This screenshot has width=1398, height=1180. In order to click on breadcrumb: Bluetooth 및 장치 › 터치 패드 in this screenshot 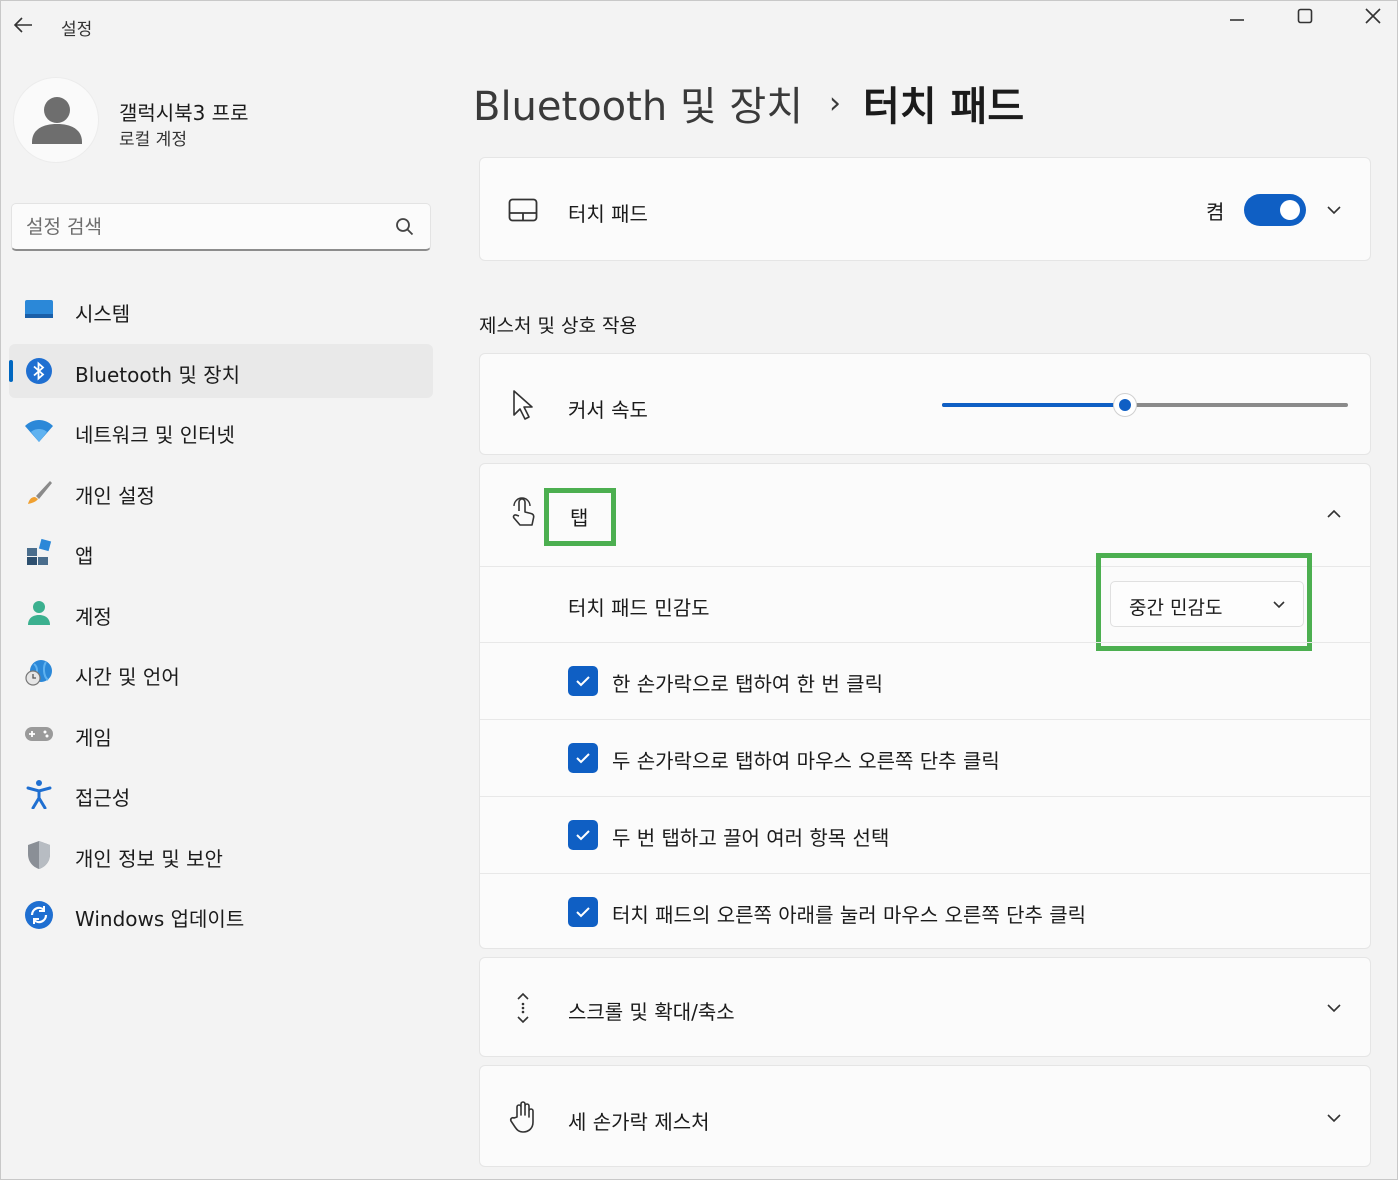, I will do `click(748, 103)`.